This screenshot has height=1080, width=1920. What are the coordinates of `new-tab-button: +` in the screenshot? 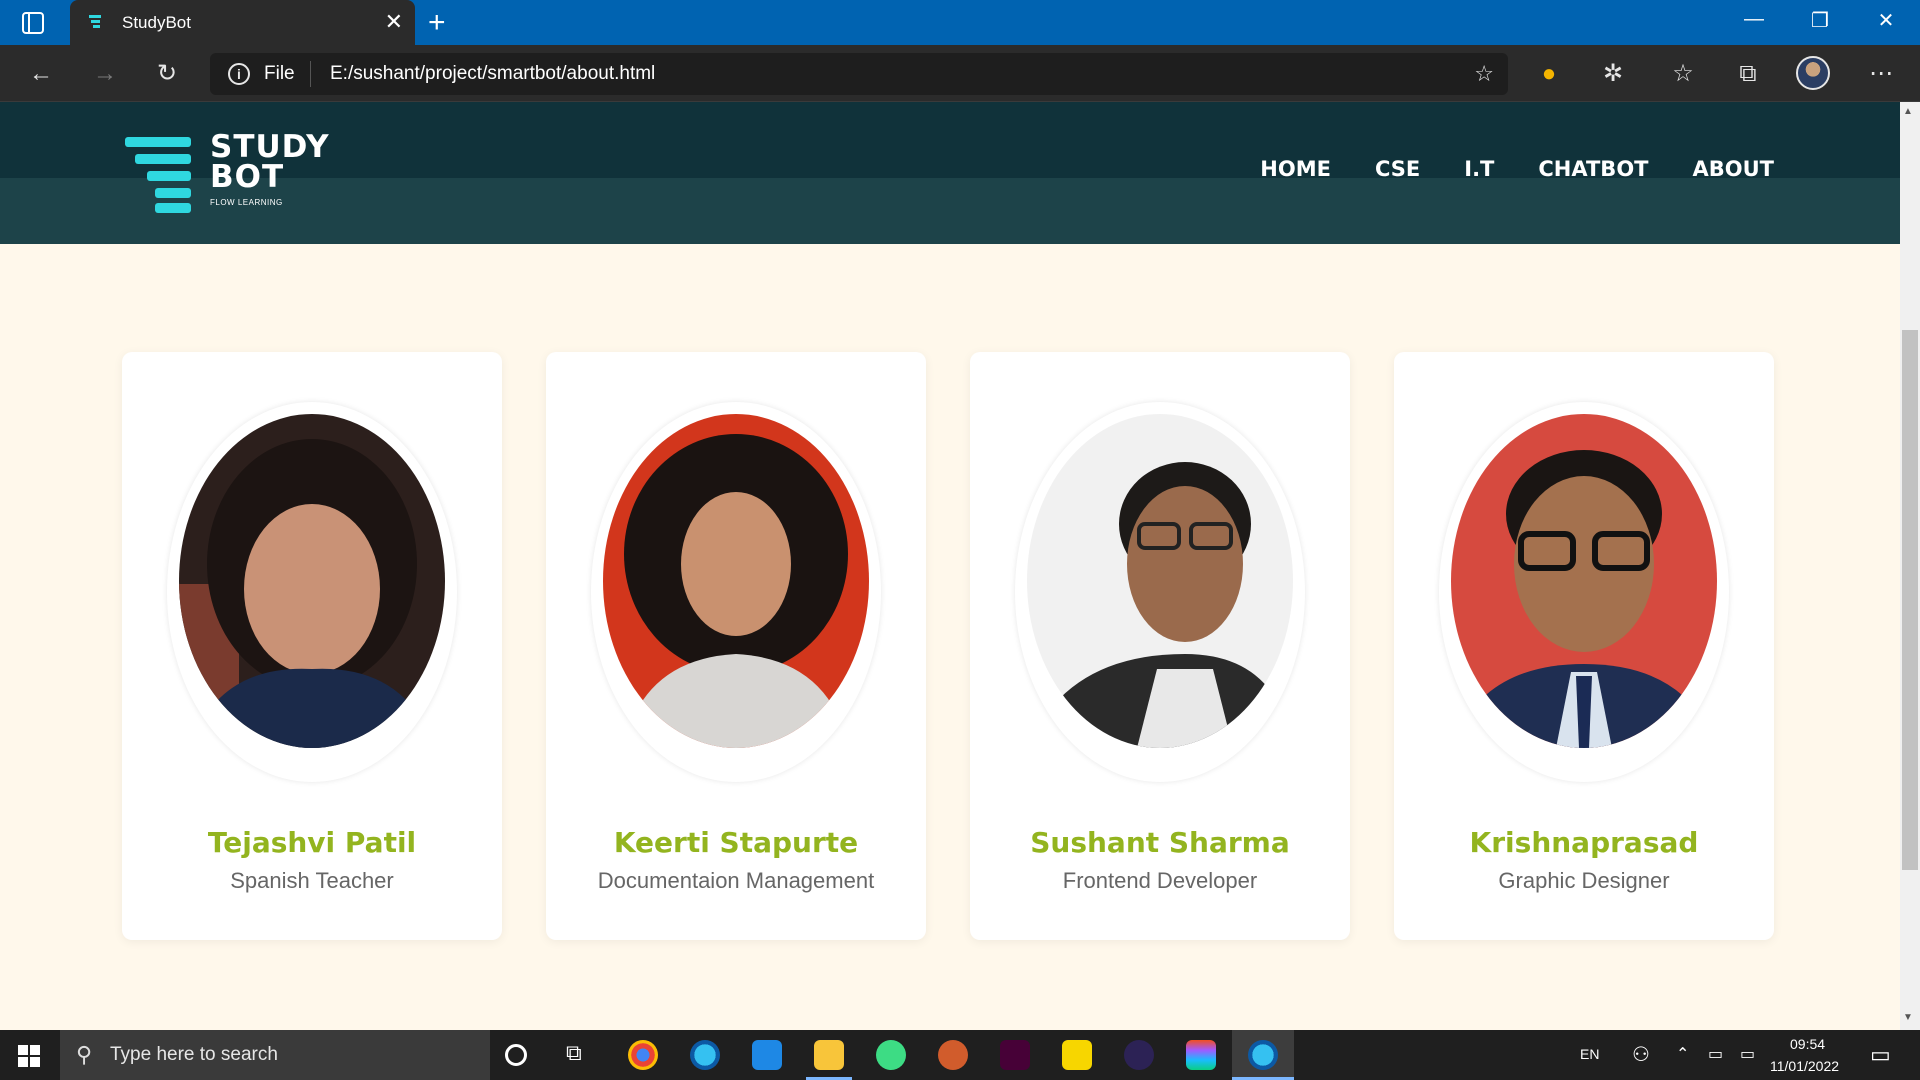 It's located at (437, 23).